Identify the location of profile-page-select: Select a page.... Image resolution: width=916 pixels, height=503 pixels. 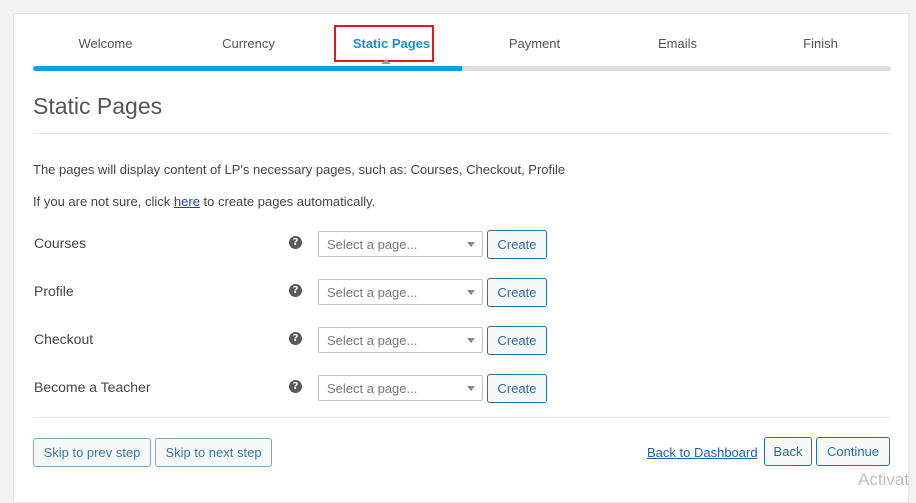
(400, 292).